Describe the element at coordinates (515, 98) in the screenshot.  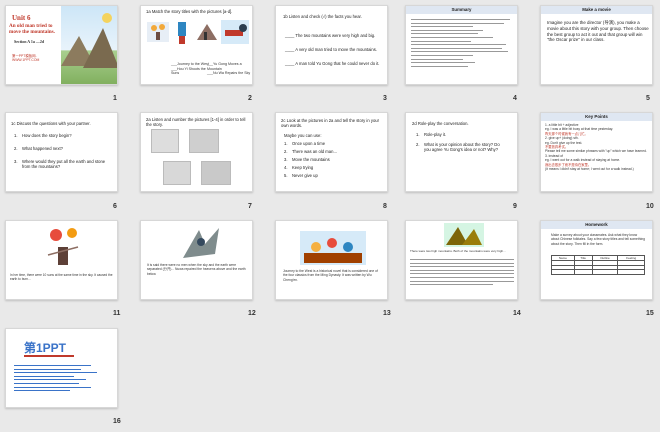
I see `slide-number-4: 4` at that location.